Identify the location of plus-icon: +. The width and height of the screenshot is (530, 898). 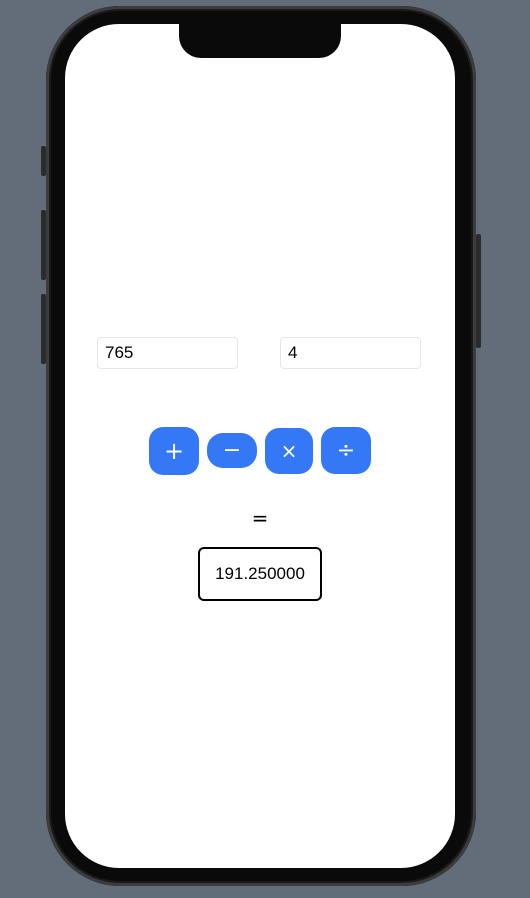
(174, 451).